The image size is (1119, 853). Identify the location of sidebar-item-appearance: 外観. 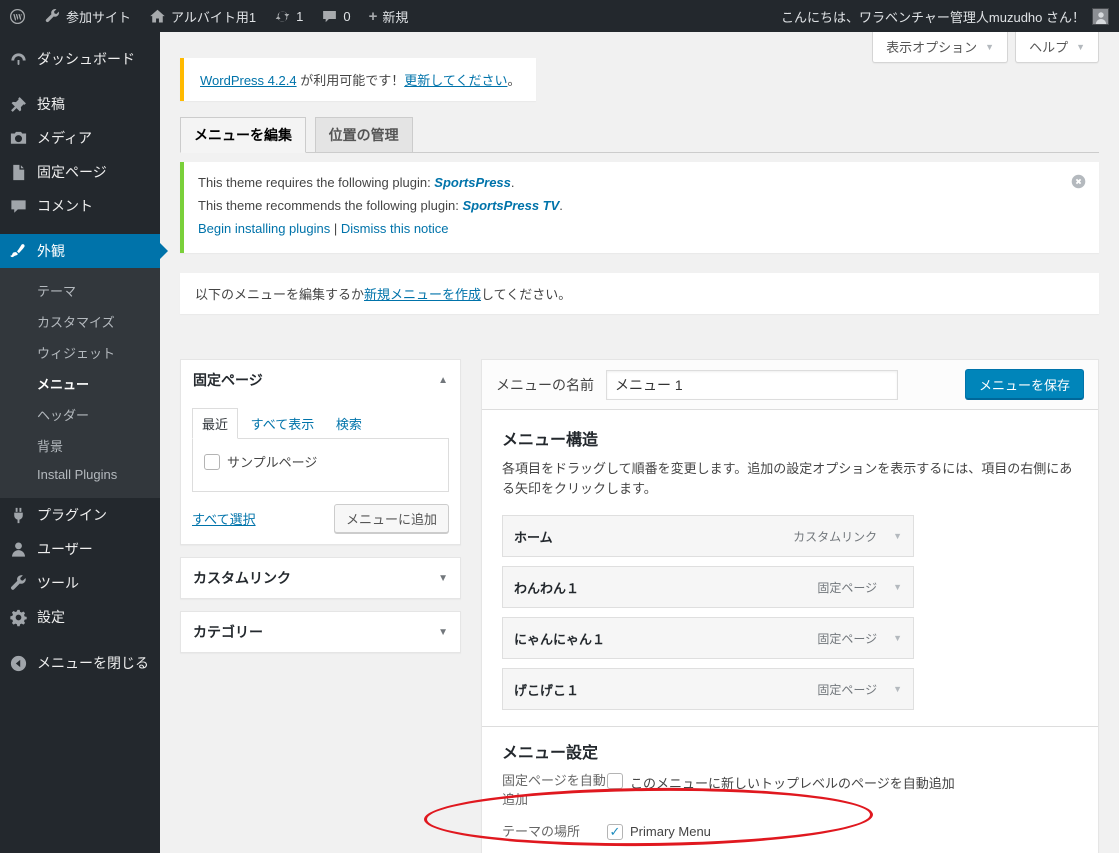
(84, 251).